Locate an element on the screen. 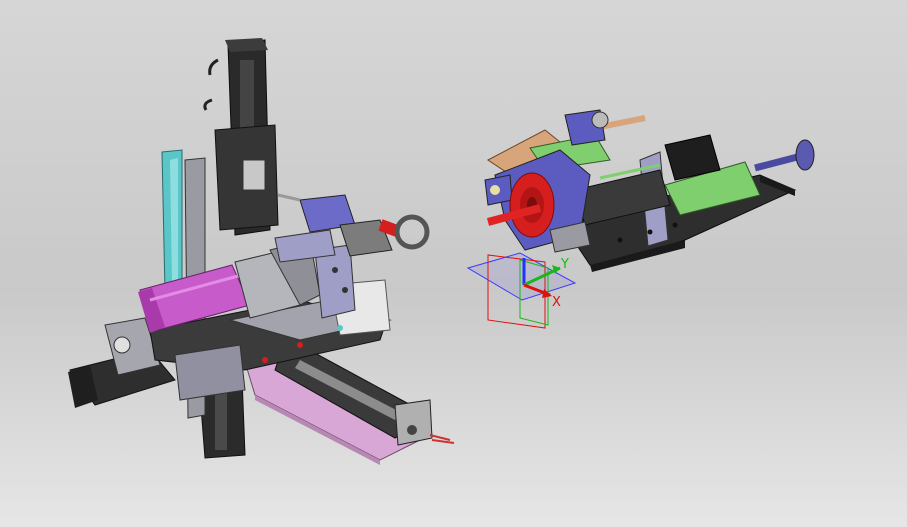 Image resolution: width=907 pixels, height=527 pixels. end-plate is located at coordinates (413, 422).